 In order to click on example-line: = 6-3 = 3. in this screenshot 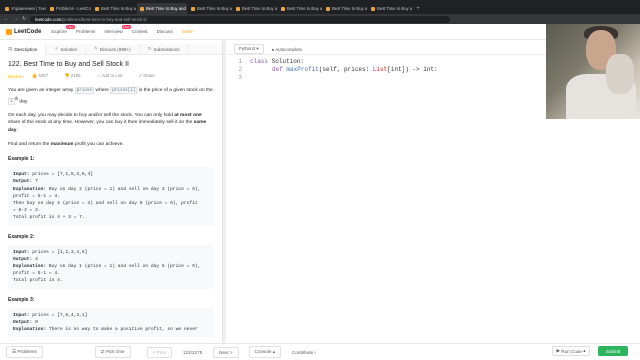, I will do `click(111, 210)`.